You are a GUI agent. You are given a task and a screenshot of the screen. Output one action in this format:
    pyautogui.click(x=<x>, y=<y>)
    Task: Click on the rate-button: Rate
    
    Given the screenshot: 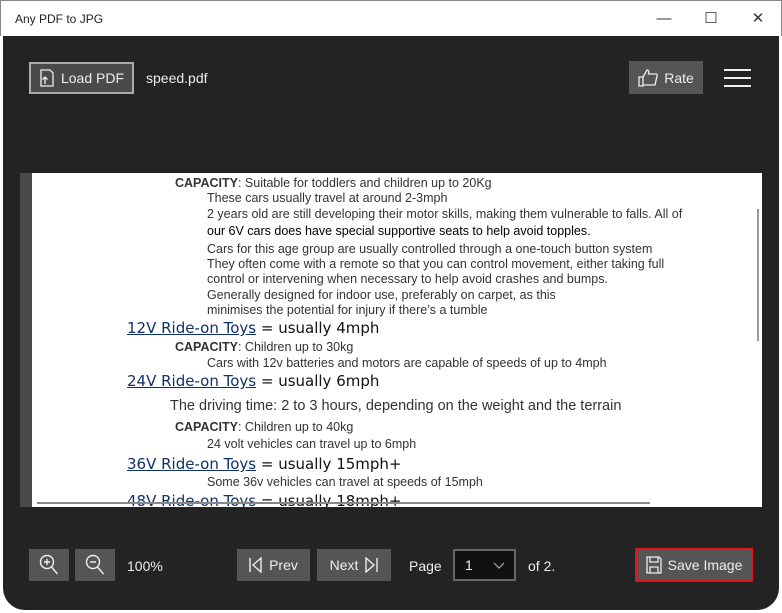 What is the action you would take?
    pyautogui.click(x=666, y=77)
    